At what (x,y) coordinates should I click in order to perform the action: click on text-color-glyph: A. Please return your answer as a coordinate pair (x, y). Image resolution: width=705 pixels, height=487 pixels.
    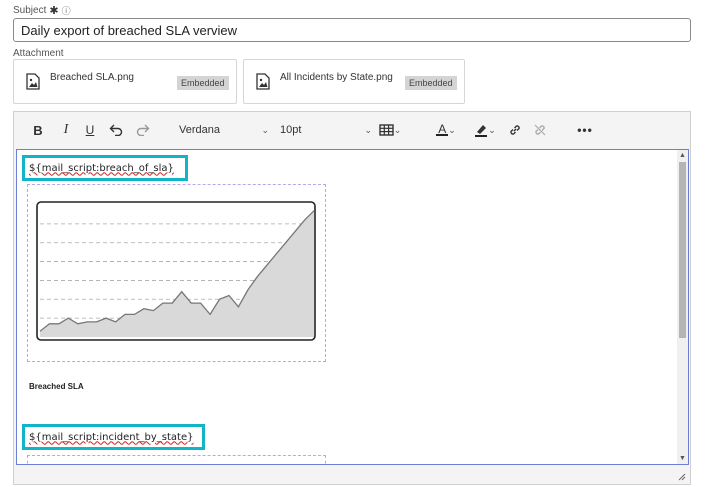
    Looking at the image, I should click on (442, 129).